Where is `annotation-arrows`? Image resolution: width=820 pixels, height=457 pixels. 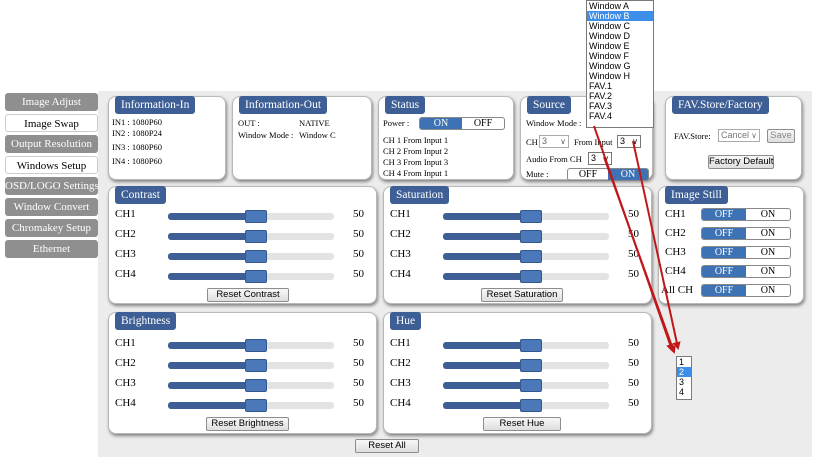 annotation-arrows is located at coordinates (637, 239).